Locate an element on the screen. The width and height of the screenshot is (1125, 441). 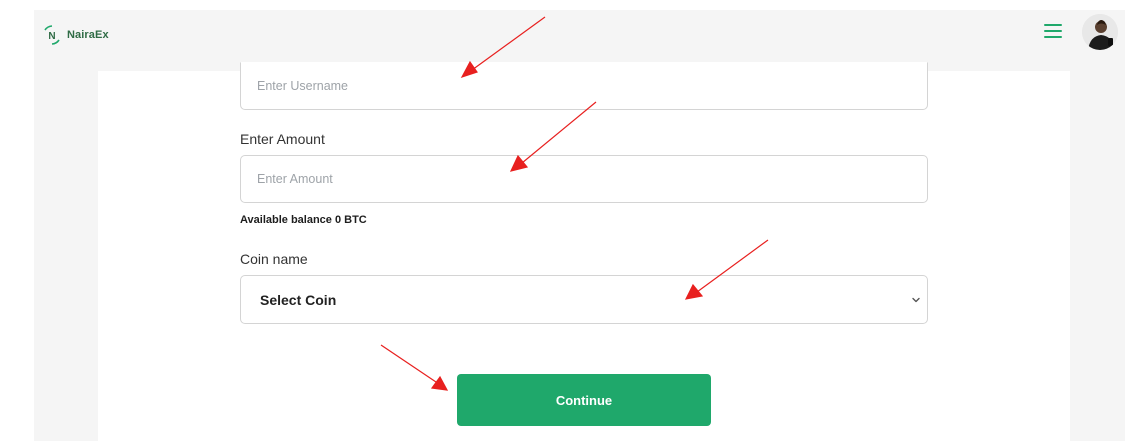
amount-input is located at coordinates (584, 179).